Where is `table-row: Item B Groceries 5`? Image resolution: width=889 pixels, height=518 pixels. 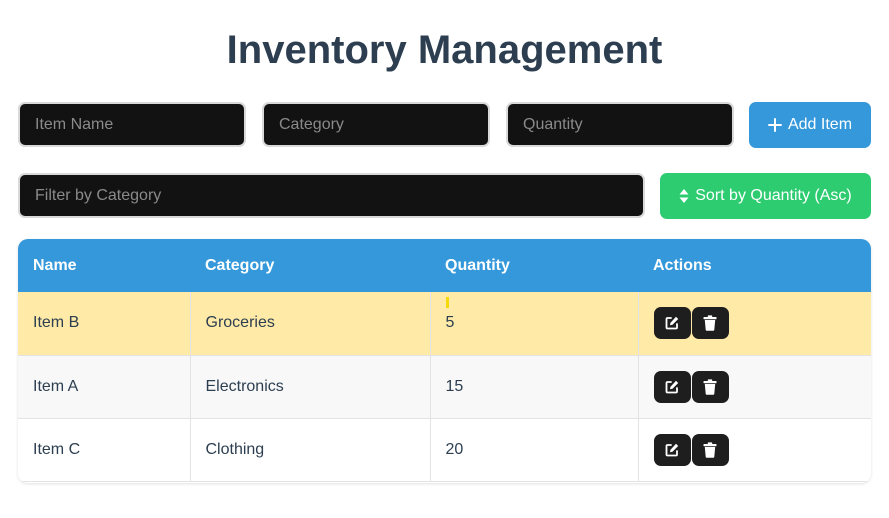
table-row: Item B Groceries 5 is located at coordinates (444, 324).